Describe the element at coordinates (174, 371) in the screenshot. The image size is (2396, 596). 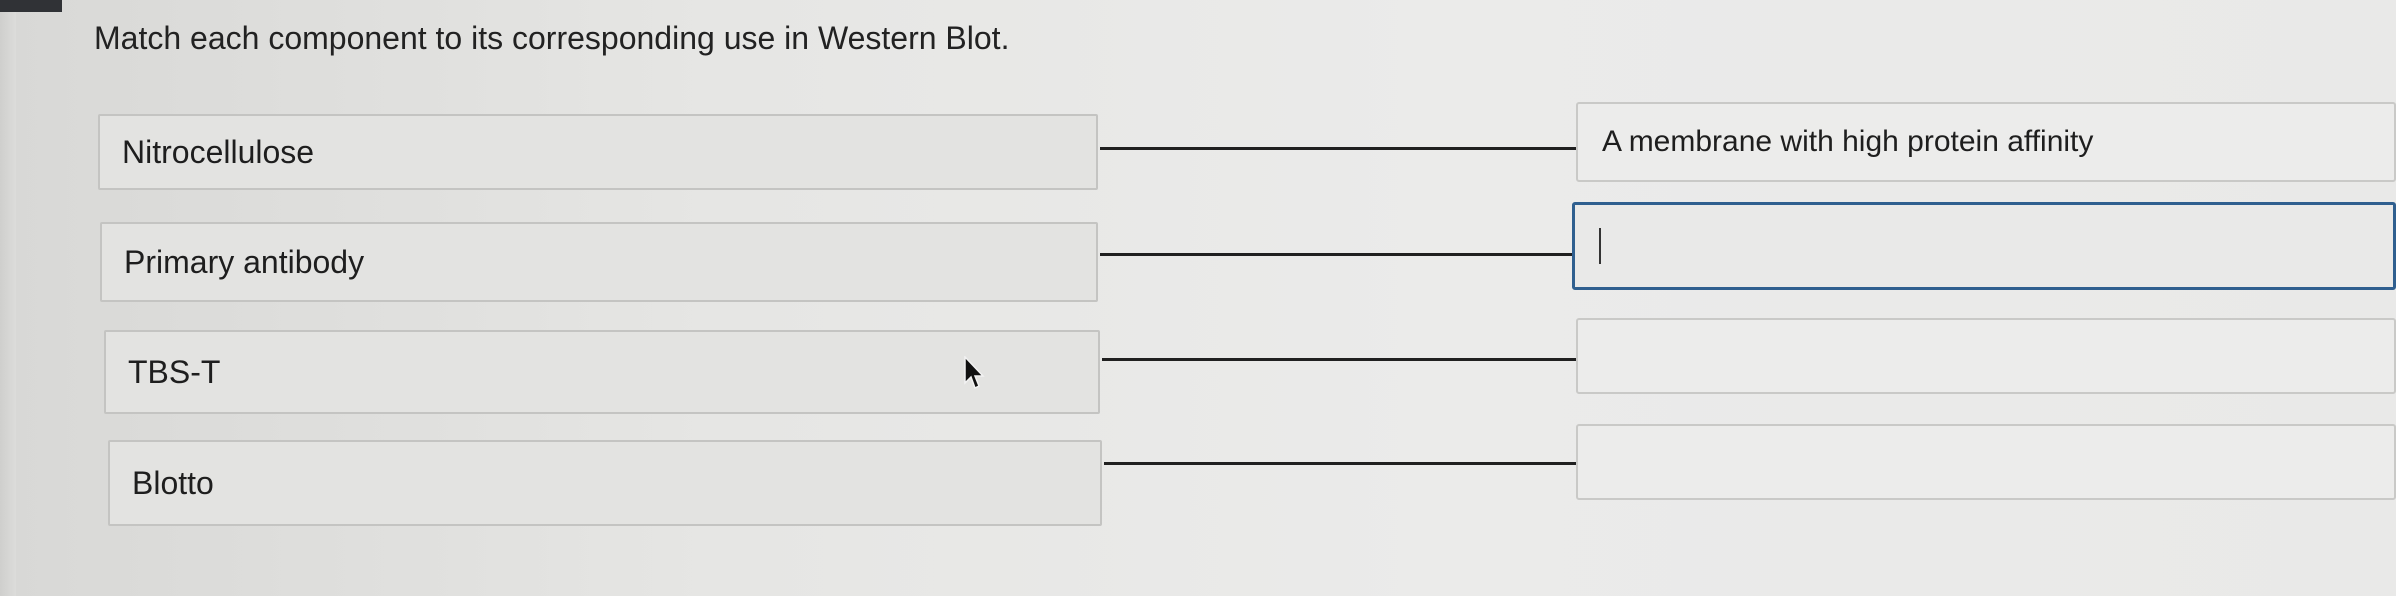
I see `premise-label: TBS-T` at that location.